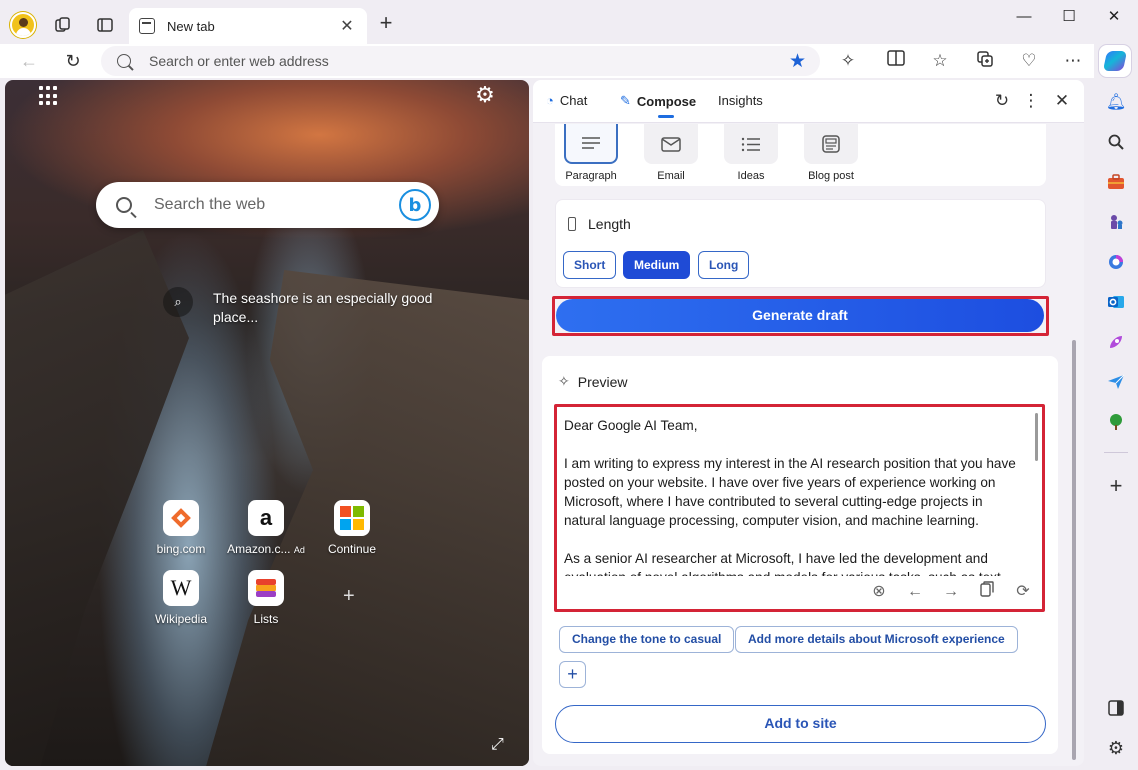 The image size is (1138, 770). Describe the element at coordinates (73, 61) in the screenshot. I see `refresh-icon: ↻` at that location.